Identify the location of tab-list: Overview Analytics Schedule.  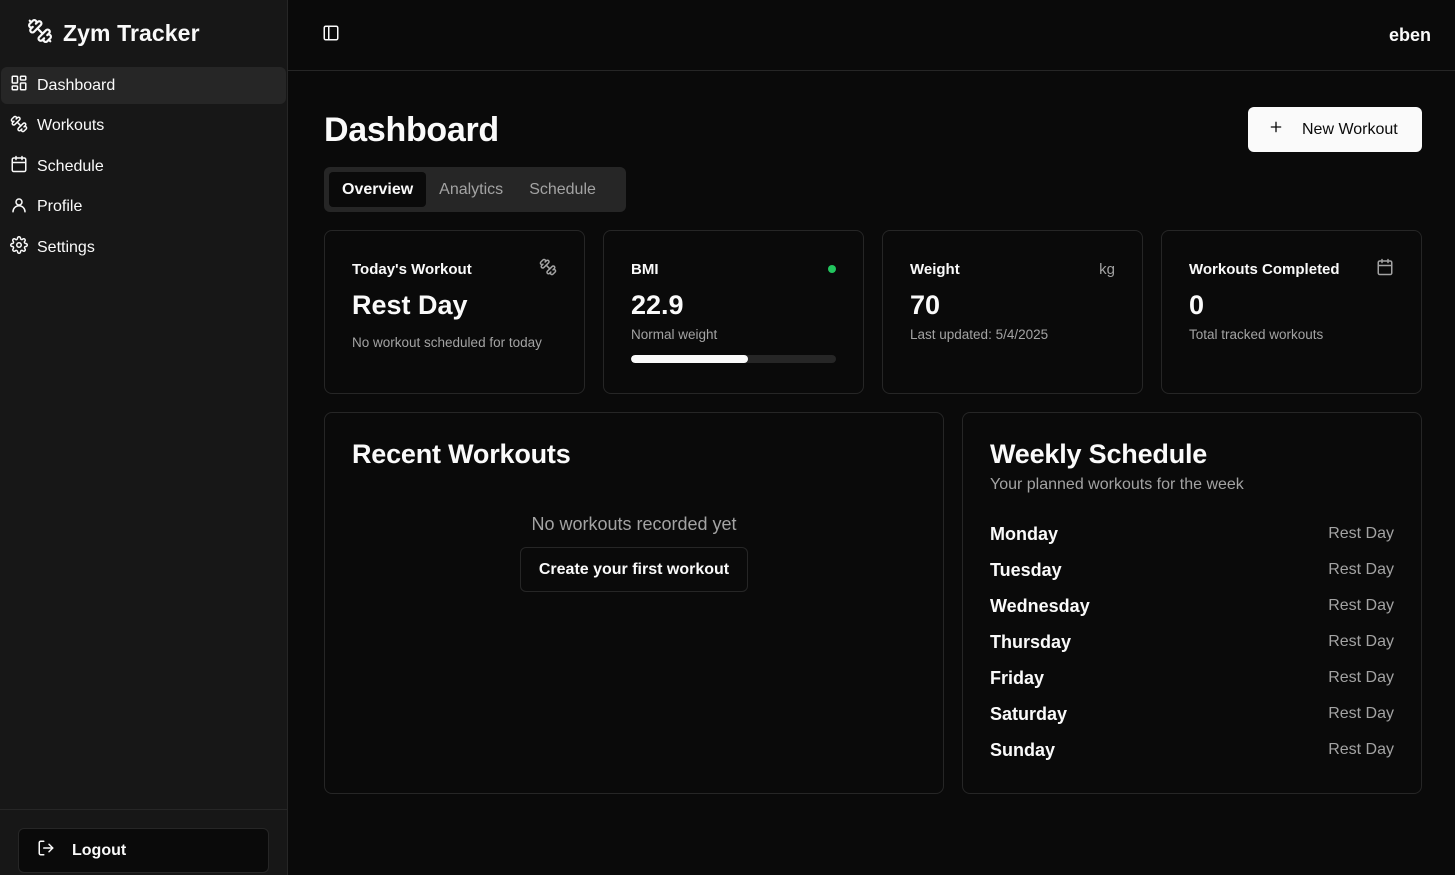
(475, 189).